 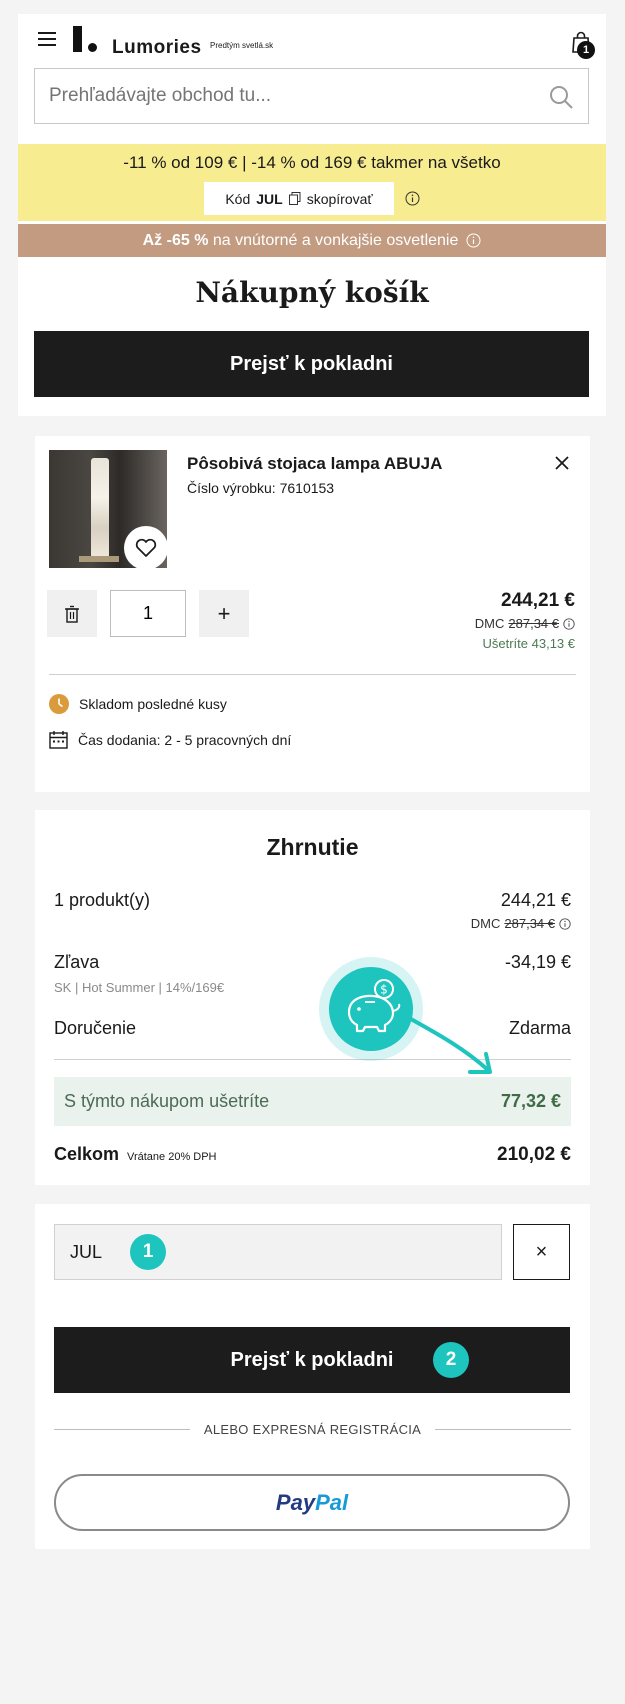 I want to click on total-value: 210,02 €, so click(x=534, y=1154).